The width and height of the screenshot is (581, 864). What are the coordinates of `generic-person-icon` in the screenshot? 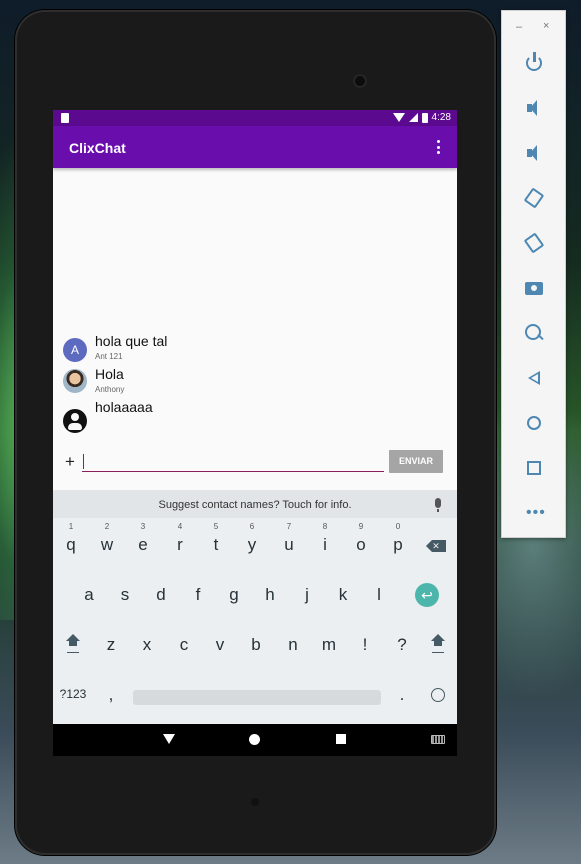 It's located at (75, 421).